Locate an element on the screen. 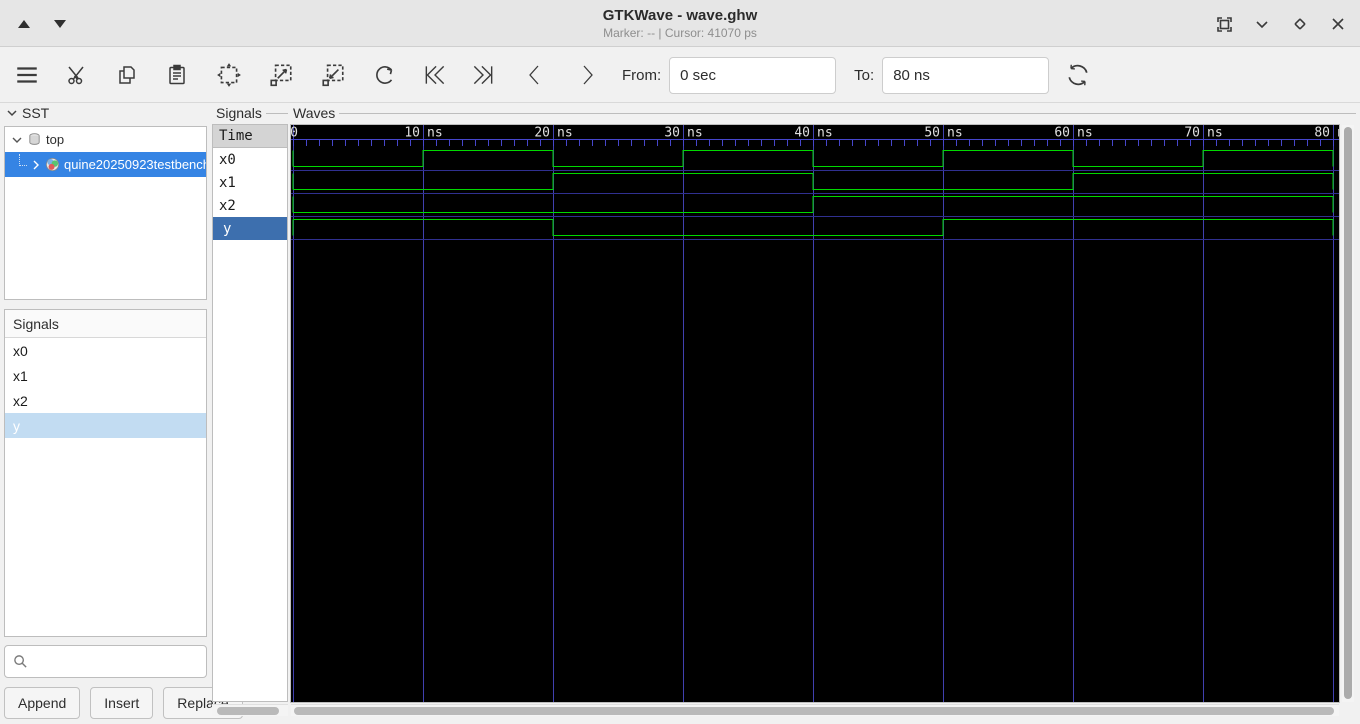  frame-label-text: Waves is located at coordinates (314, 113).